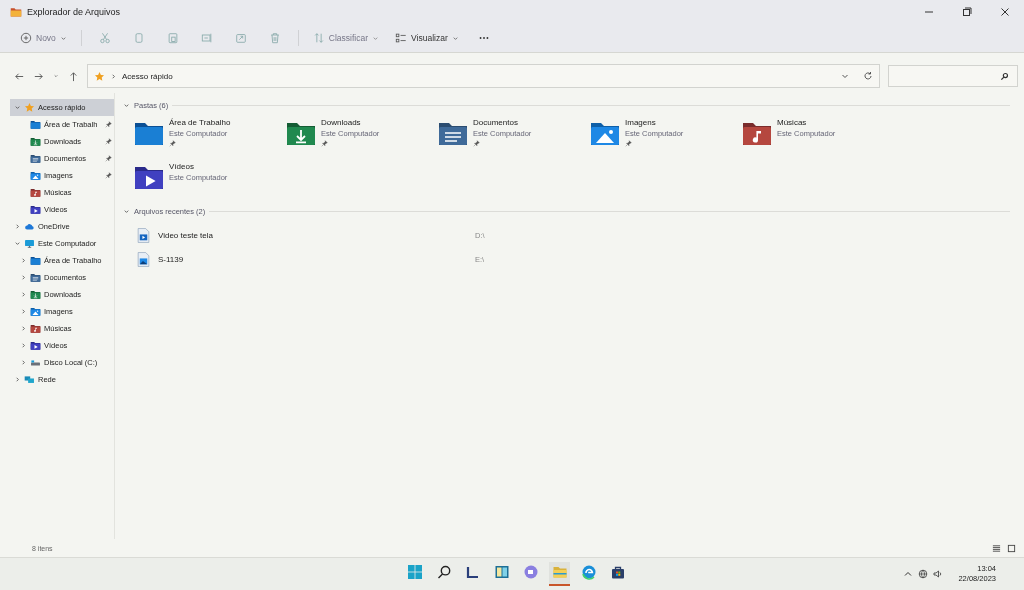 The width and height of the screenshot is (1024, 590). What do you see at coordinates (996, 548) in the screenshot?
I see `details-view-icon` at bounding box center [996, 548].